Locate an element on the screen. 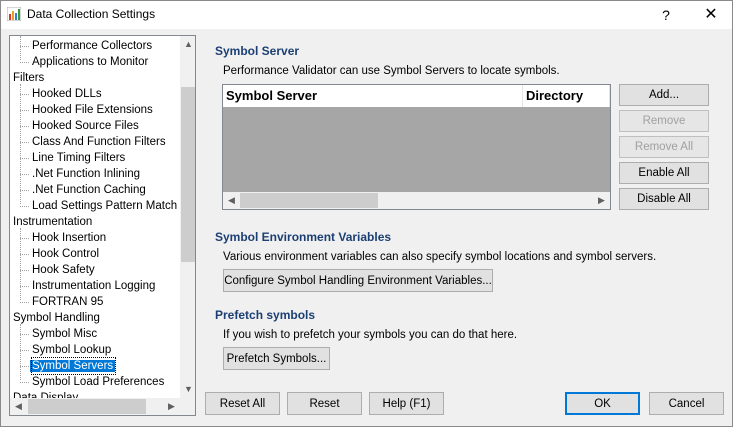 This screenshot has width=733, height=427. tree-item-load-settings-pattern-match: Load Settings Pattern Match is located at coordinates (98, 206).